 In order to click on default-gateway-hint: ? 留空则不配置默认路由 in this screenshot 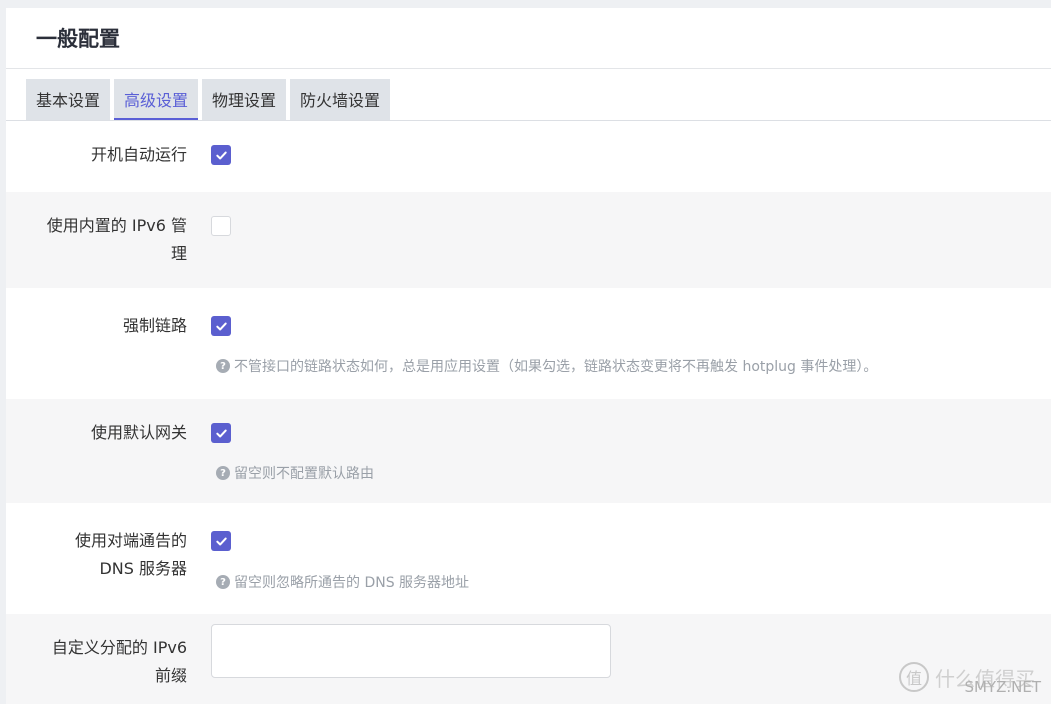, I will do `click(295, 473)`.